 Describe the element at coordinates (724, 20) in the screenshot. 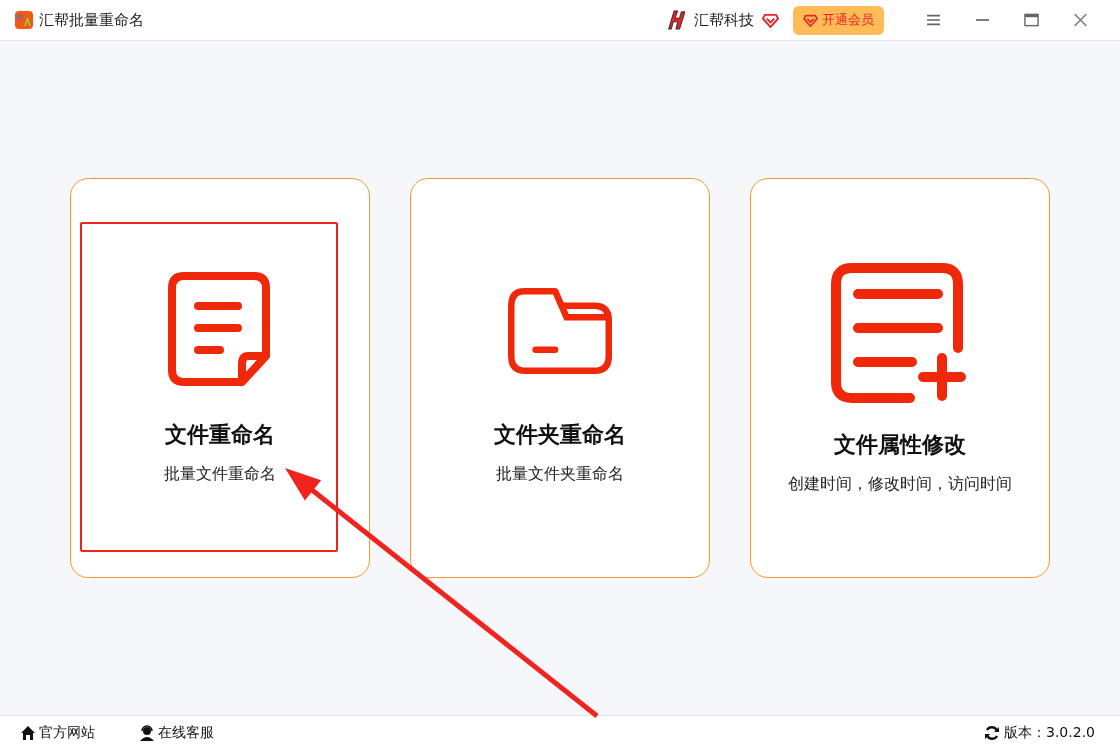

I see `brand-name: 汇帮科技` at that location.